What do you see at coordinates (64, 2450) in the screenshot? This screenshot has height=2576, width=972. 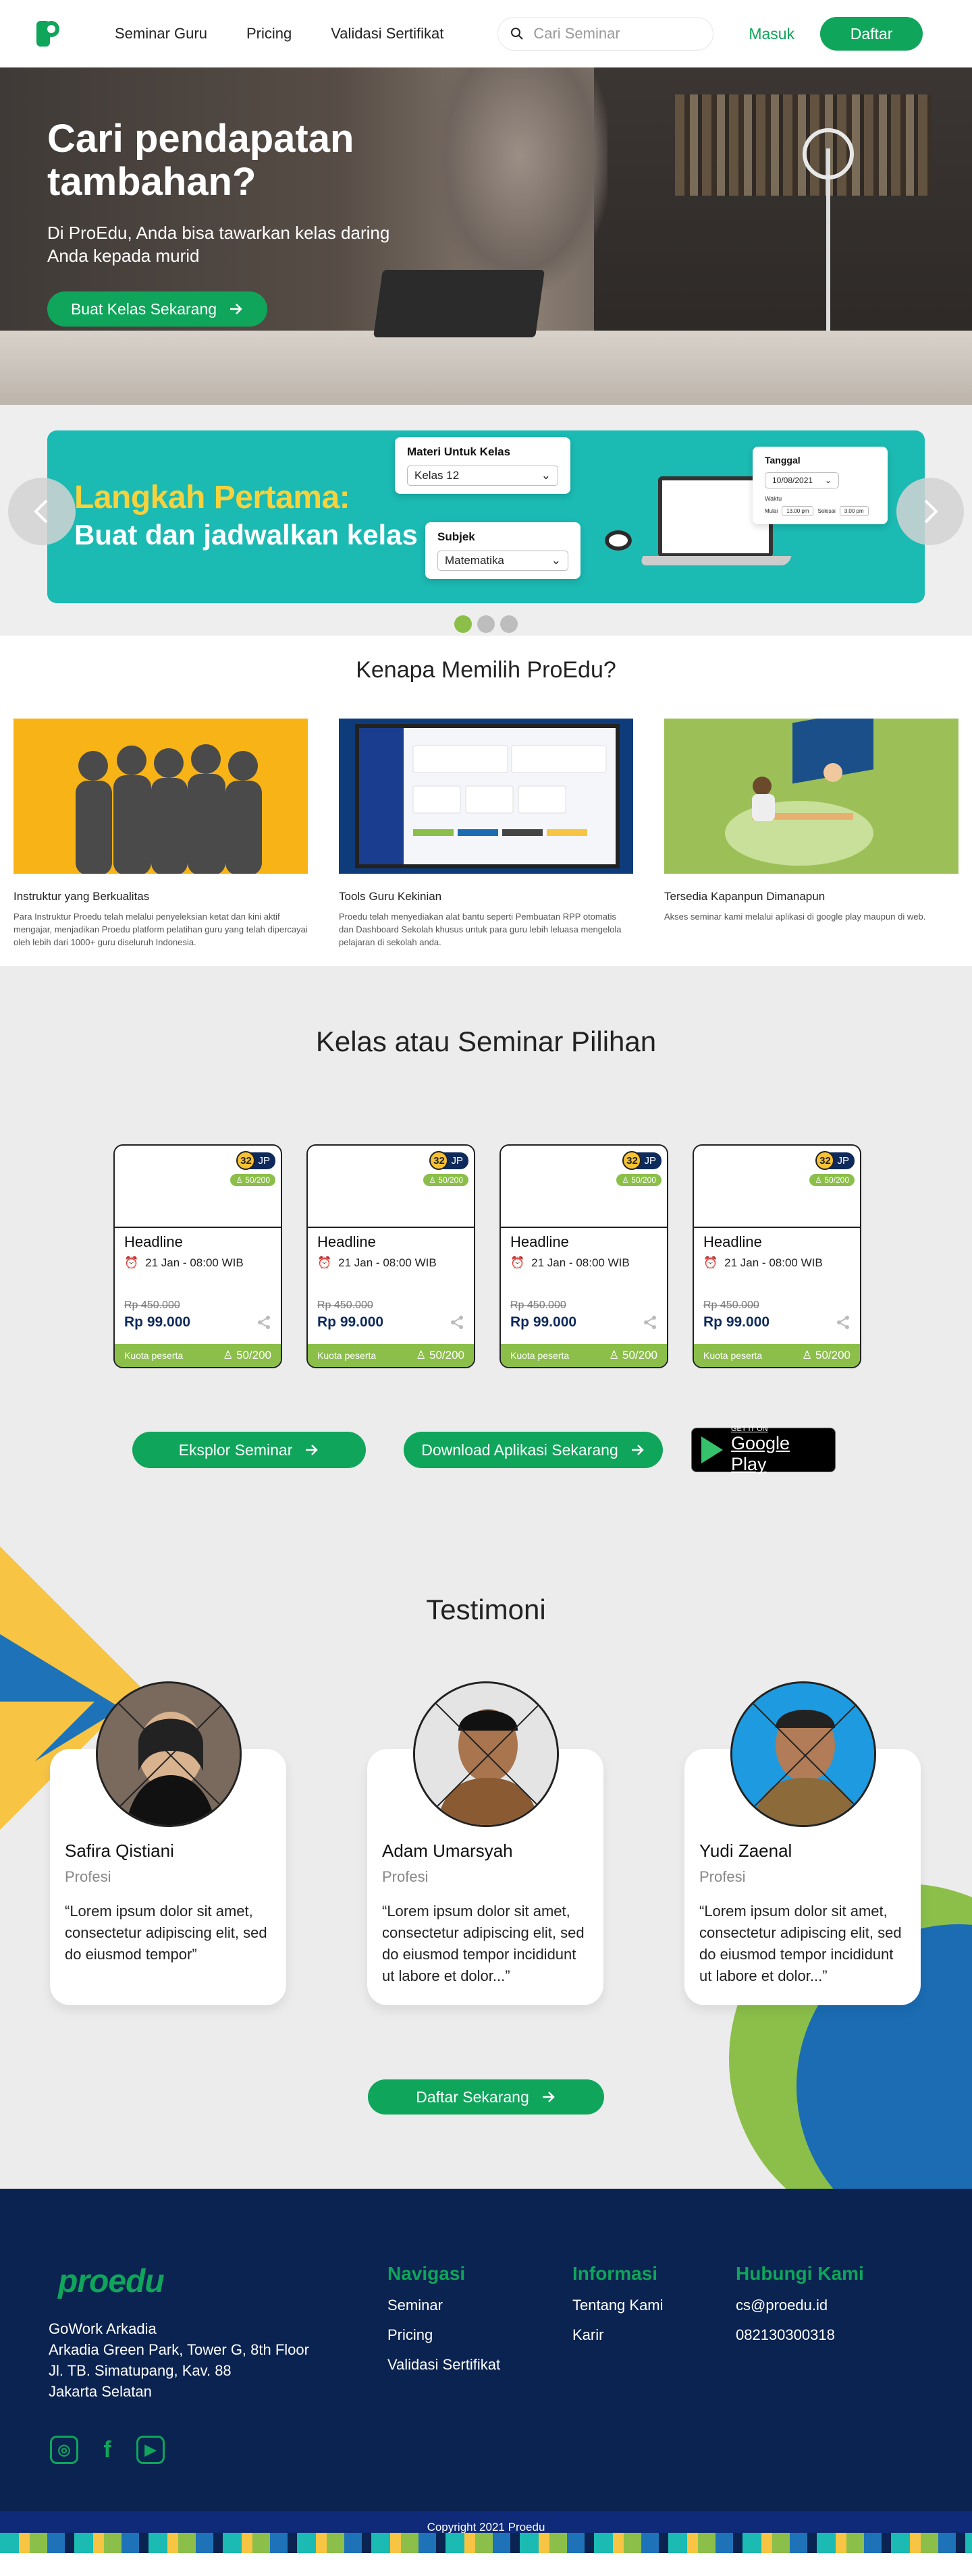 I see `instagram-icon: ◎` at bounding box center [64, 2450].